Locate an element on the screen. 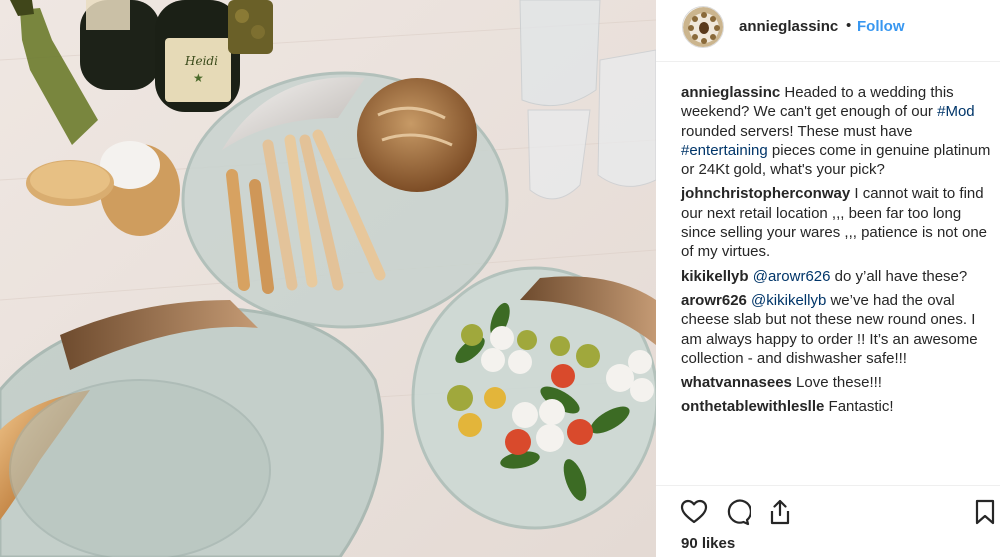  hashtag-link: #entertaining is located at coordinates (724, 150).